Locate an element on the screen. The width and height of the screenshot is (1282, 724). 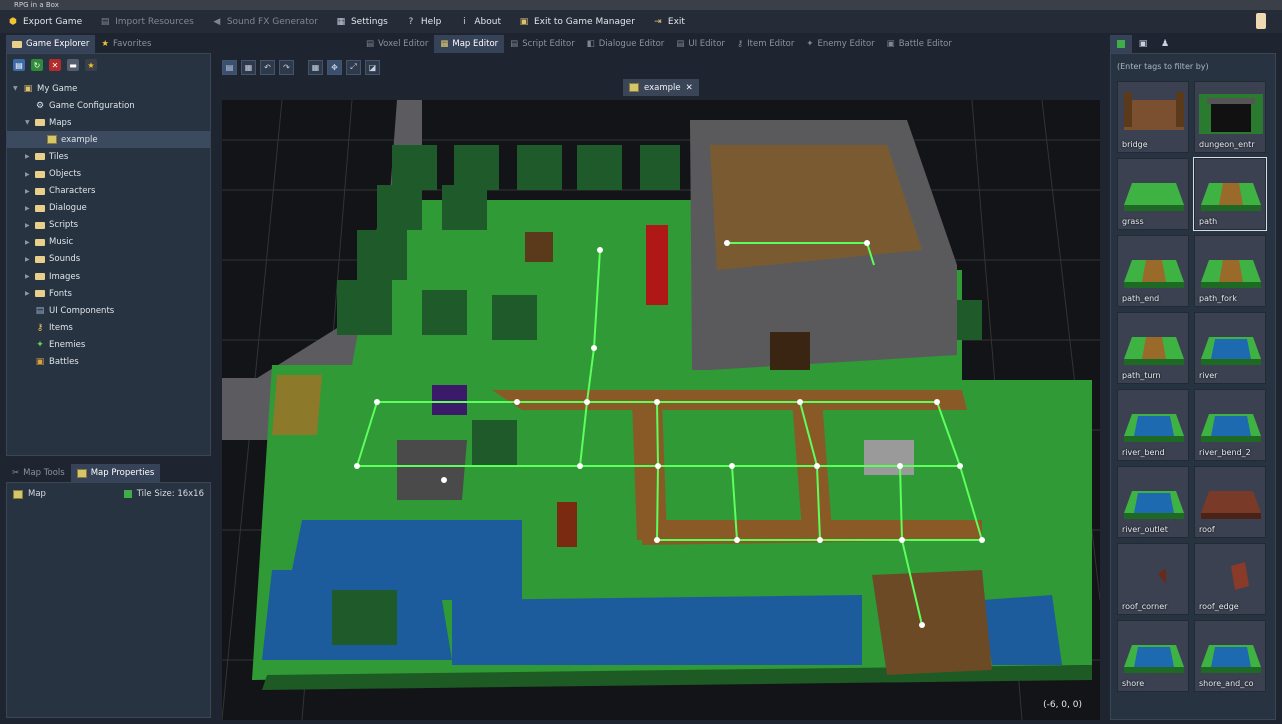
tree-item-objects: ▶ Objects is located at coordinates (108, 173).